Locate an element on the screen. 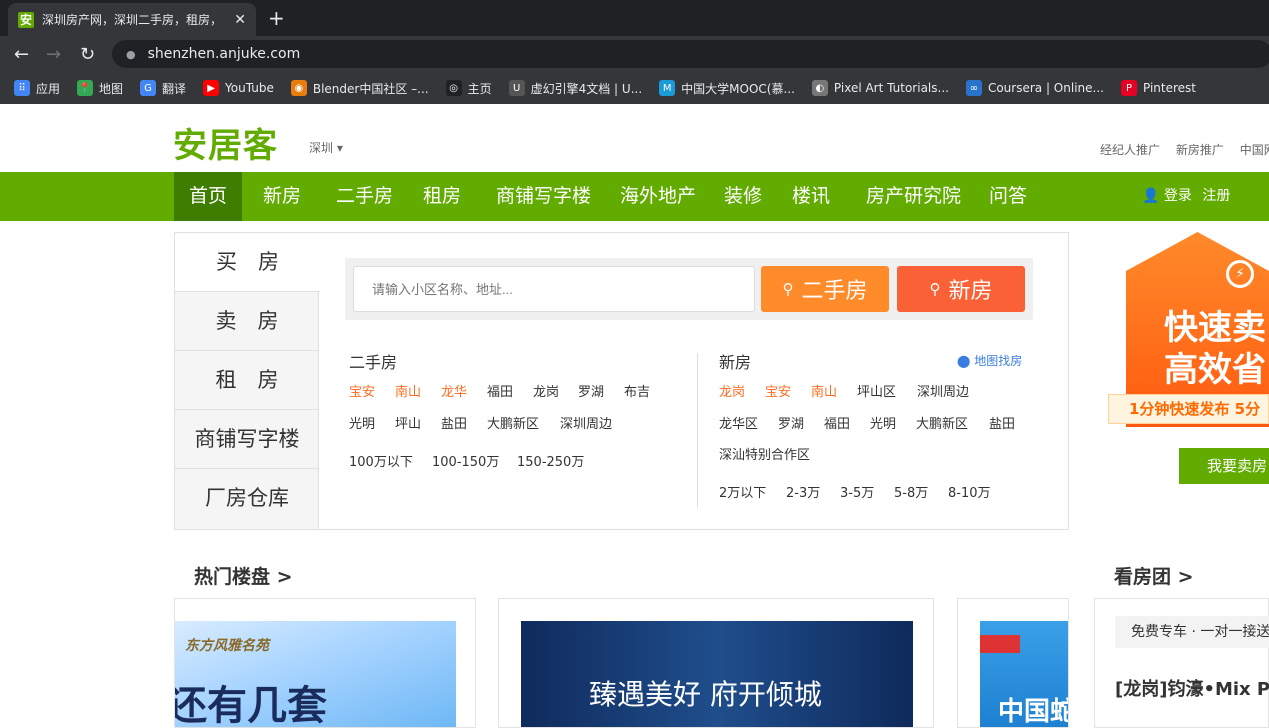  listing-card: 中国蛇 is located at coordinates (1013, 663).